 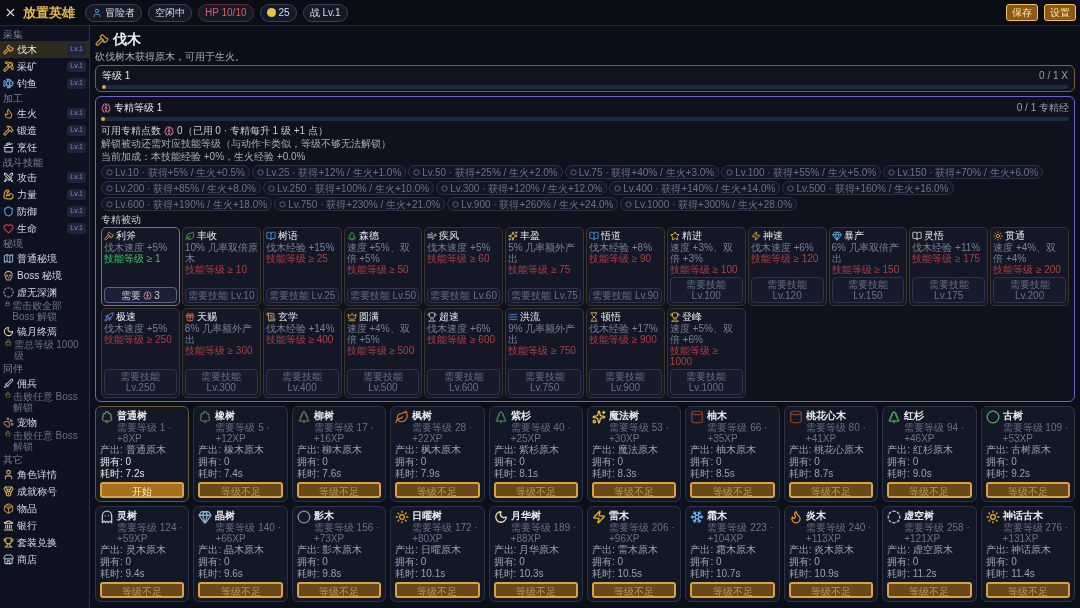 What do you see at coordinates (13, 368) in the screenshot?
I see `sidebar-section-label: 同伴` at bounding box center [13, 368].